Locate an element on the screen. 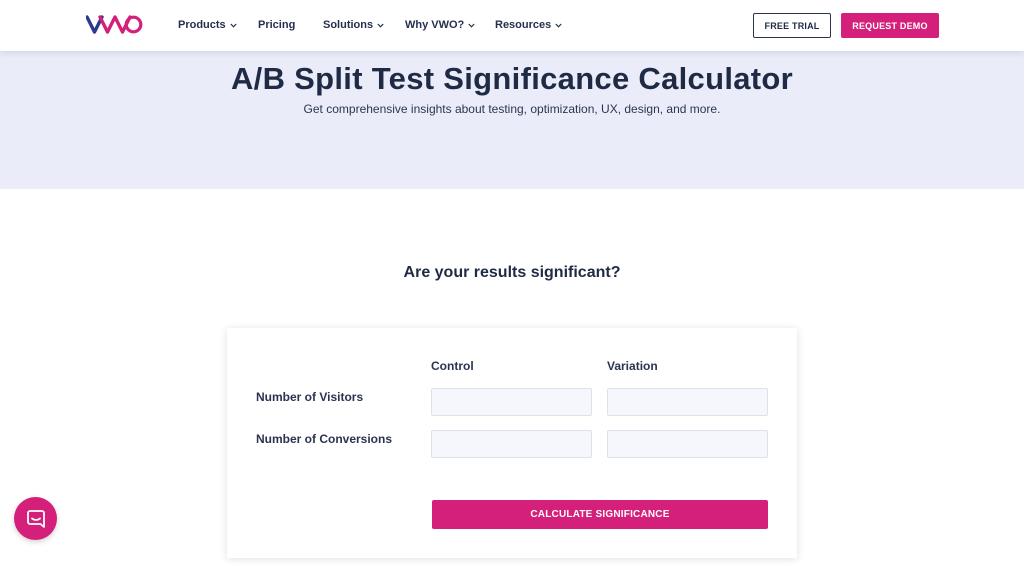 The image size is (1024, 583). calculator-question: Are your results significant? is located at coordinates (512, 272).